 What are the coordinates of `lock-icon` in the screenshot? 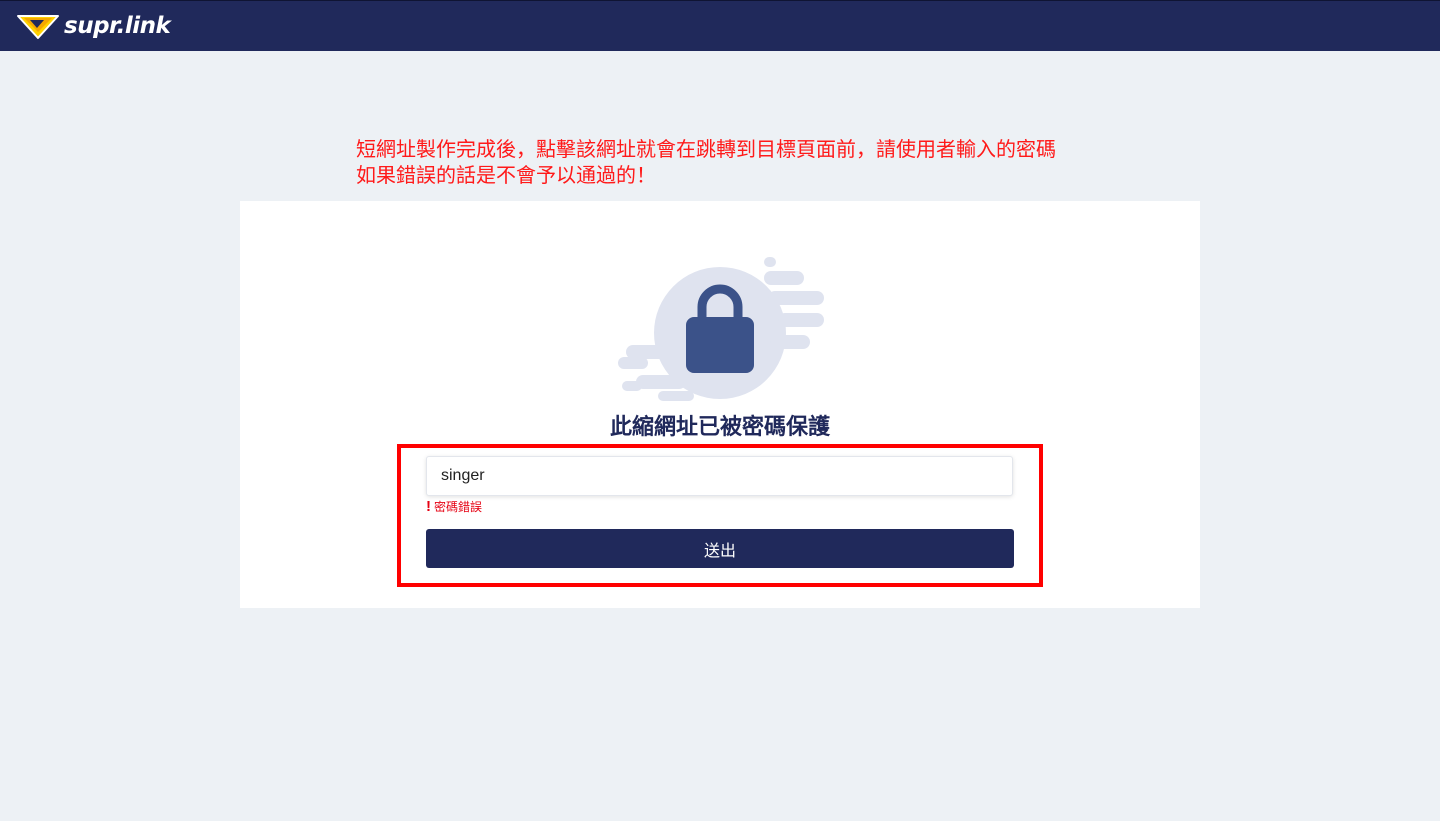 It's located at (721, 329).